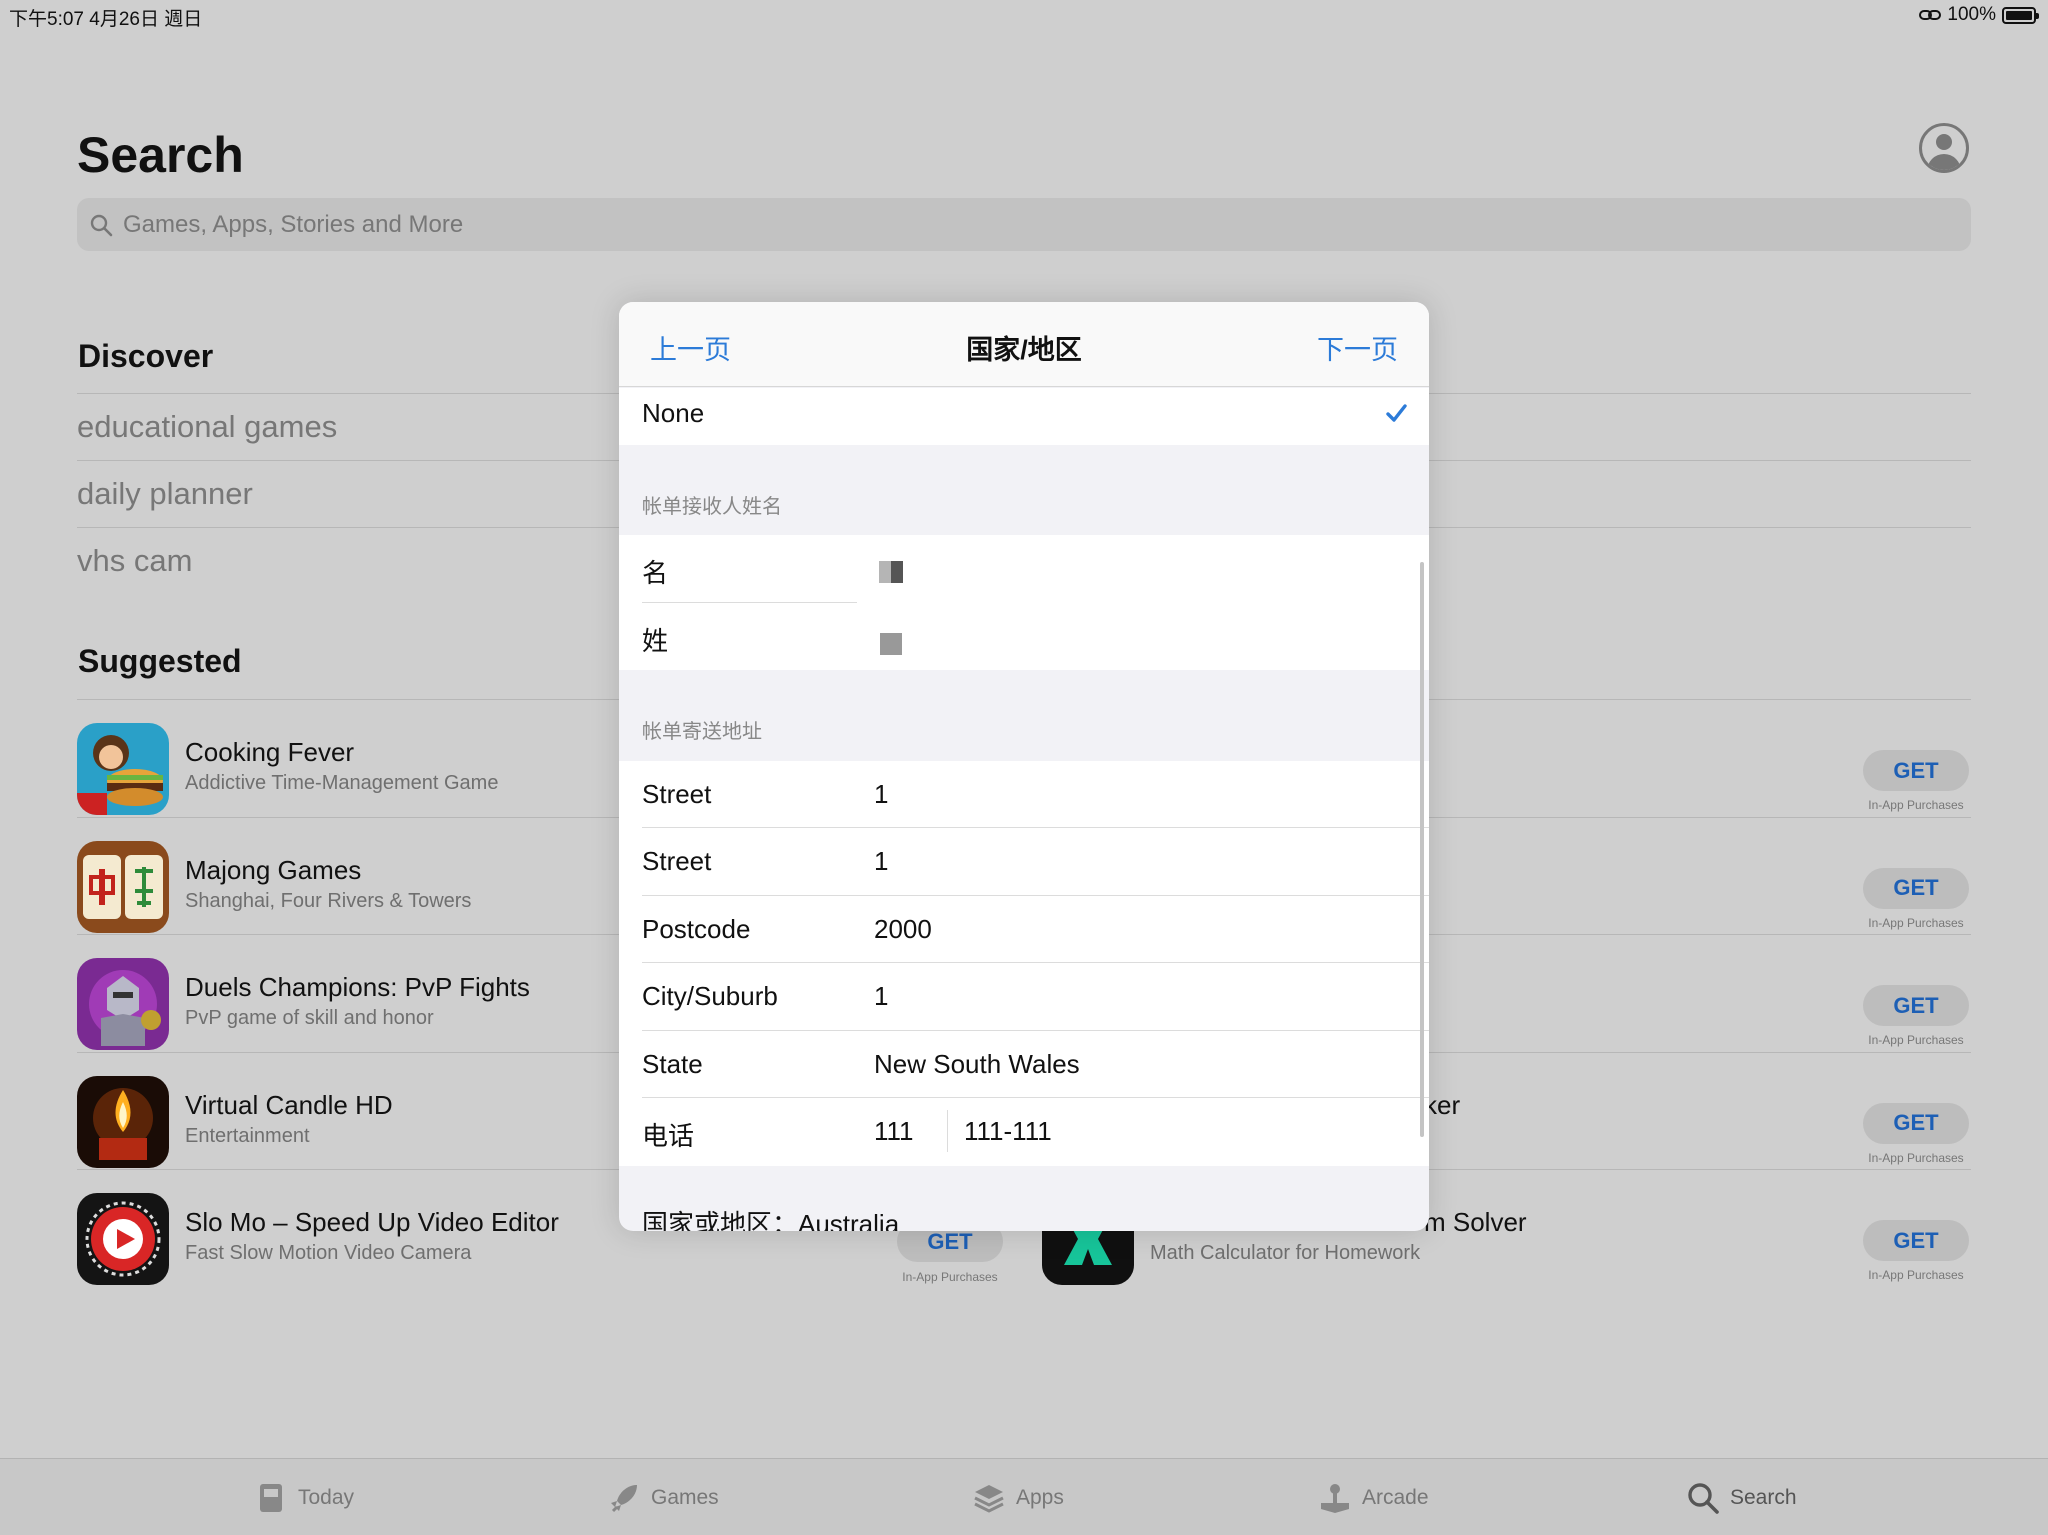 The image size is (2048, 1535). I want to click on tab-bar: Today Games Apps Arcade Search, so click(1024, 1496).